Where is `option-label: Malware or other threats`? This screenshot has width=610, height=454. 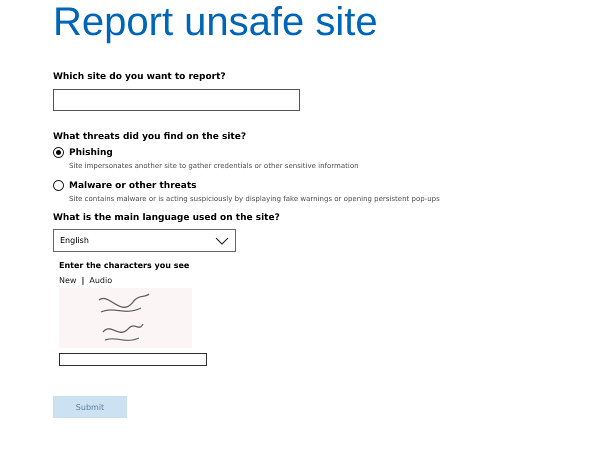 option-label: Malware or other threats is located at coordinates (132, 185).